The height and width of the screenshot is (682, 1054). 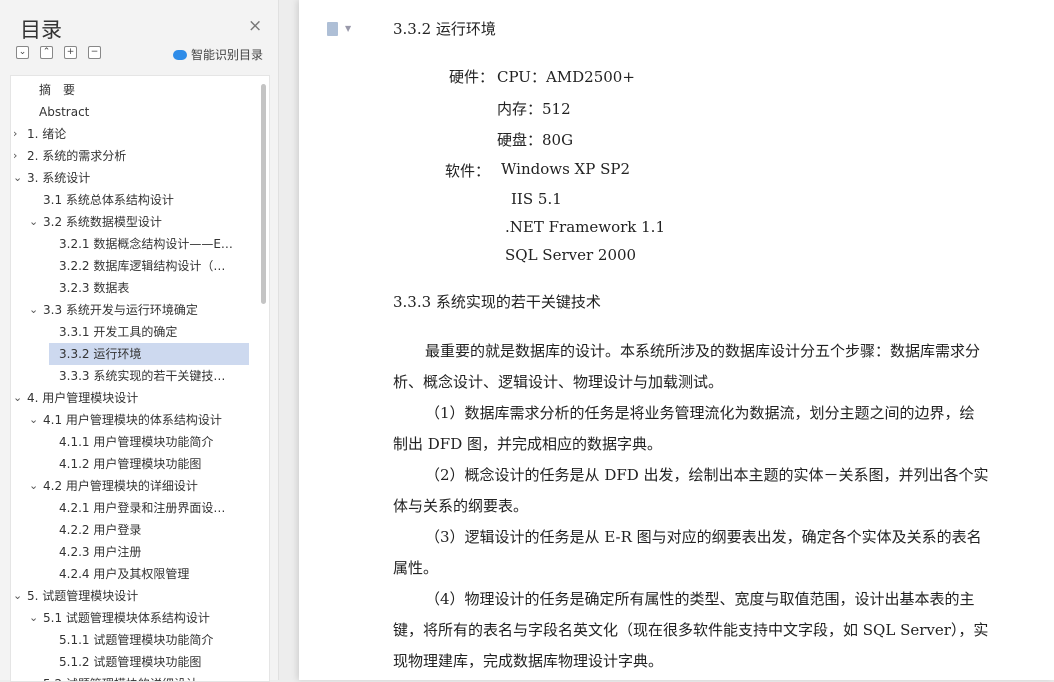 What do you see at coordinates (143, 677) in the screenshot?
I see `toc-item: 5.2 试题管理模块的详细设计` at bounding box center [143, 677].